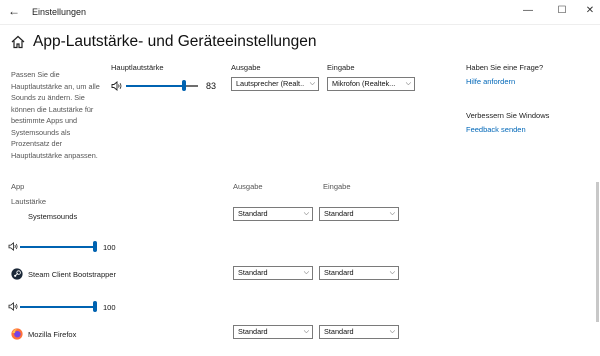 Image resolution: width=600 pixels, height=356 pixels. I want to click on back-arrow-icon: ←, so click(14, 11).